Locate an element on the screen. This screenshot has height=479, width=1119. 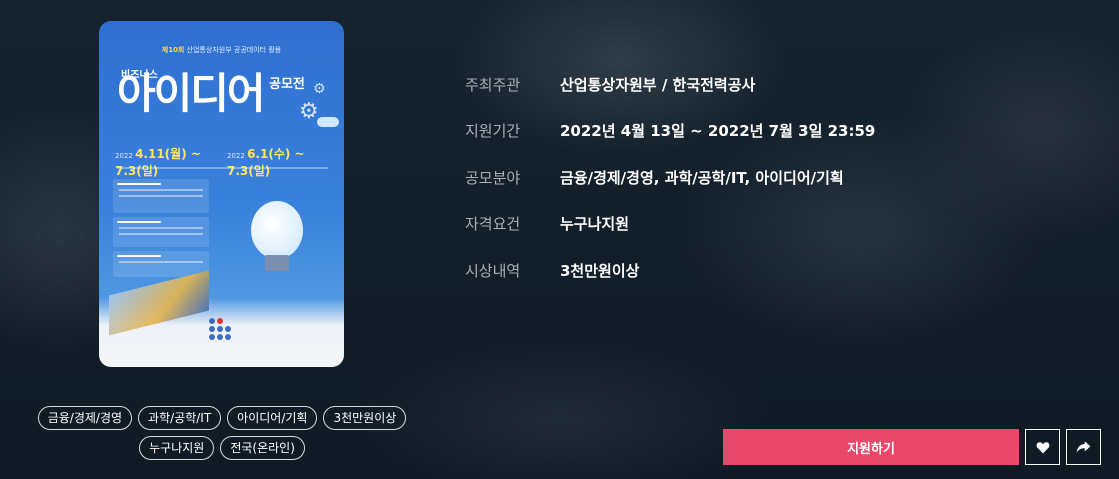
tag-row: 금융/경제/경영 과학/공학/IT 아이디어/기획 3천만원이상 is located at coordinates (222, 418).